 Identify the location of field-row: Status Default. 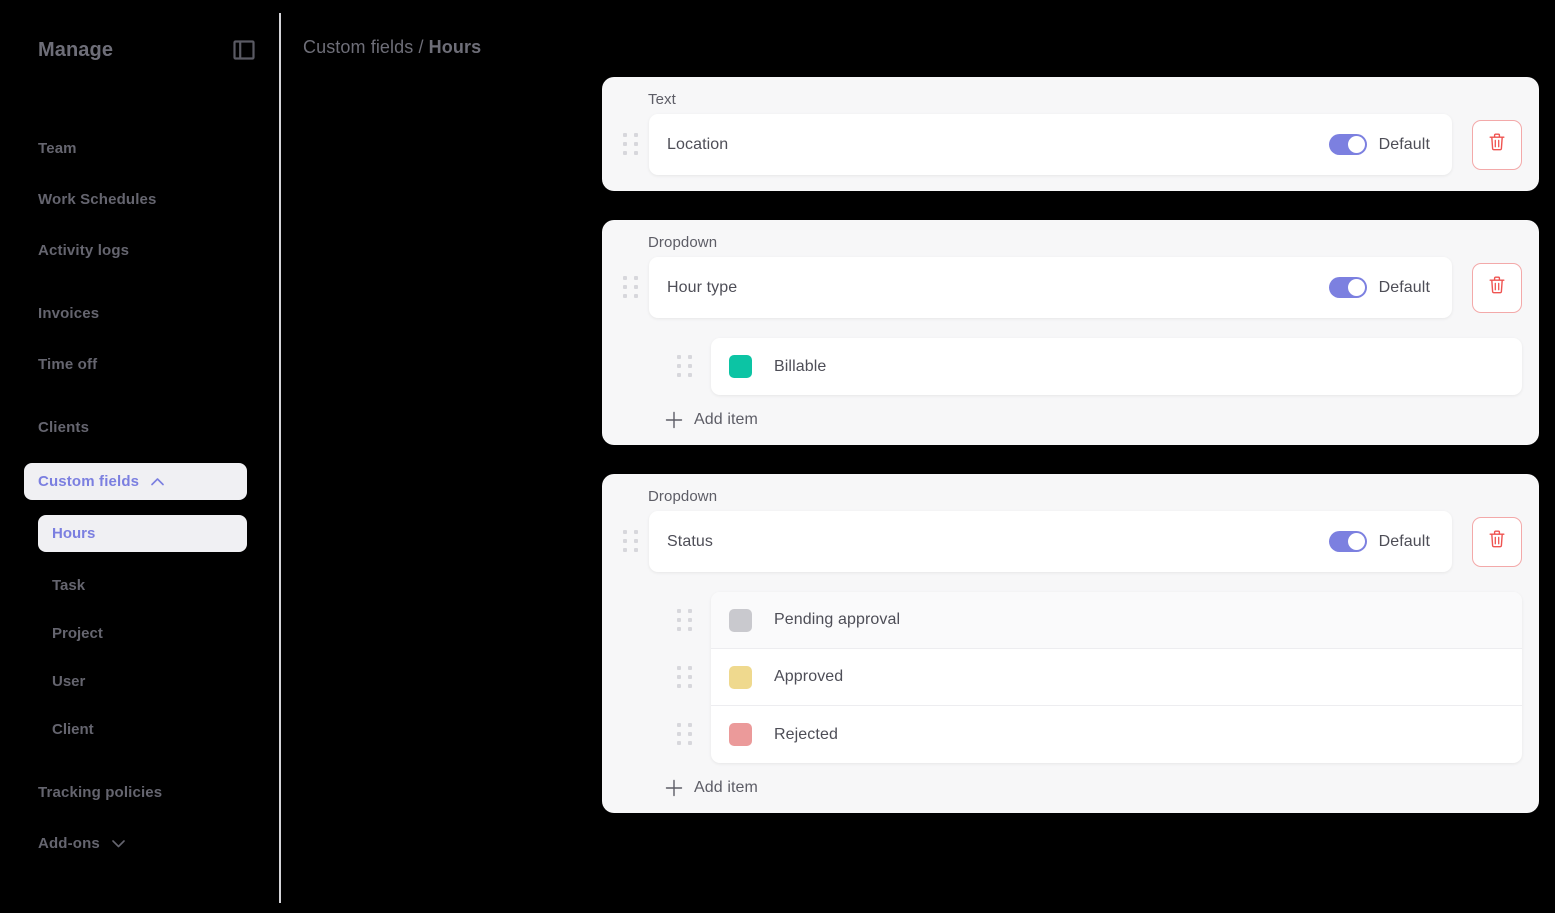
(1070, 541).